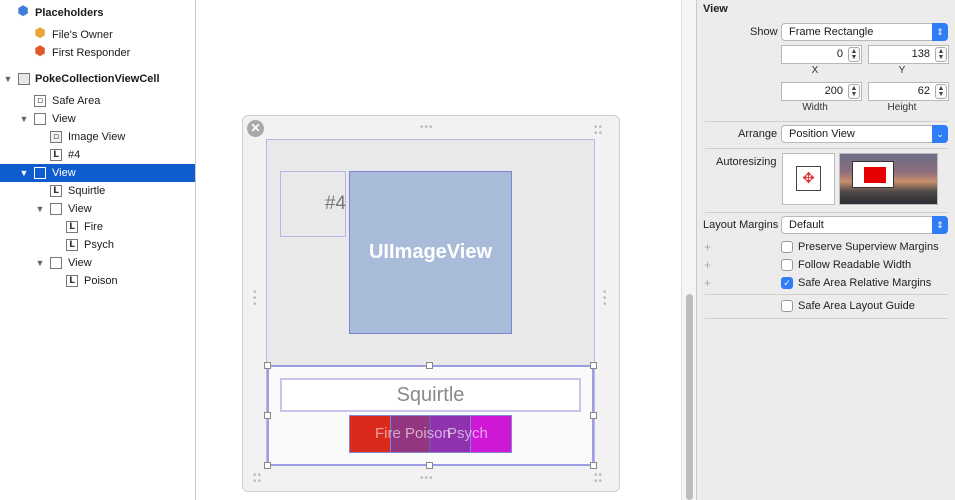  What do you see at coordinates (82, 35) in the screenshot?
I see `outline-item-label: File's Owner` at bounding box center [82, 35].